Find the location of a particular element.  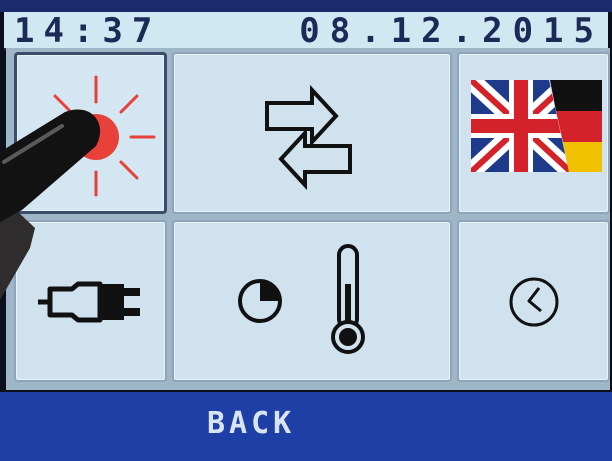

status-bar: 14:37 08.12.2015 is located at coordinates (306, 31).